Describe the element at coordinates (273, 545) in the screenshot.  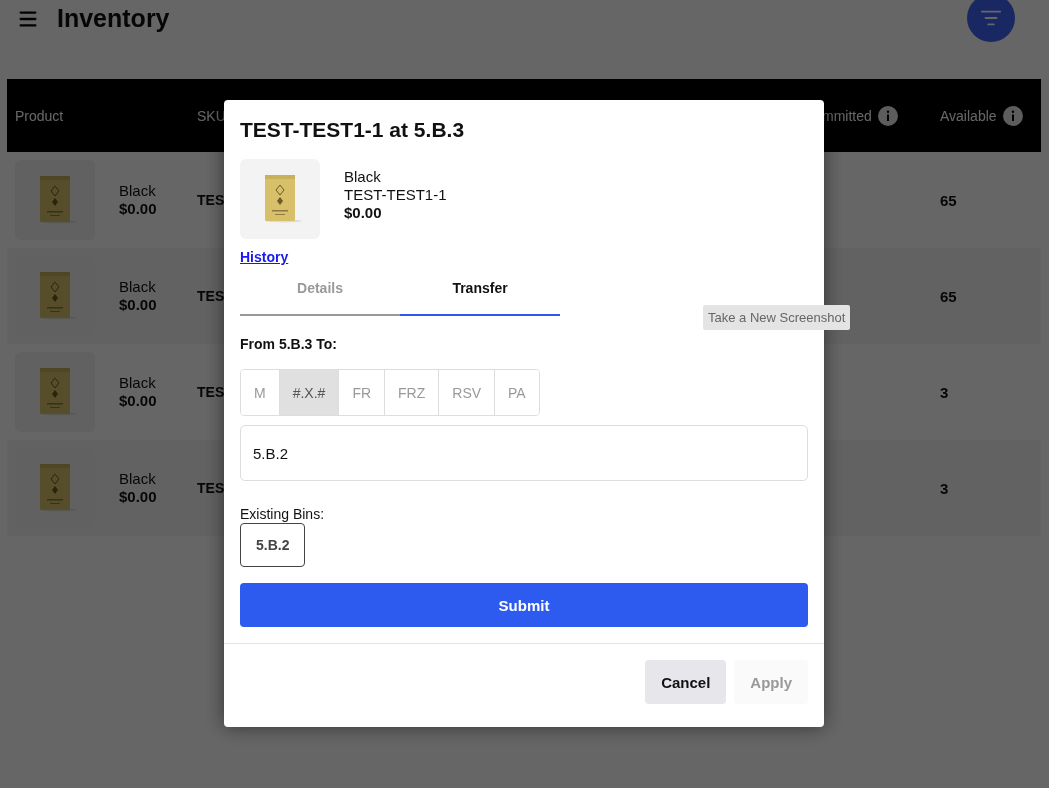
I see `bin-chip: 5.B.2` at that location.